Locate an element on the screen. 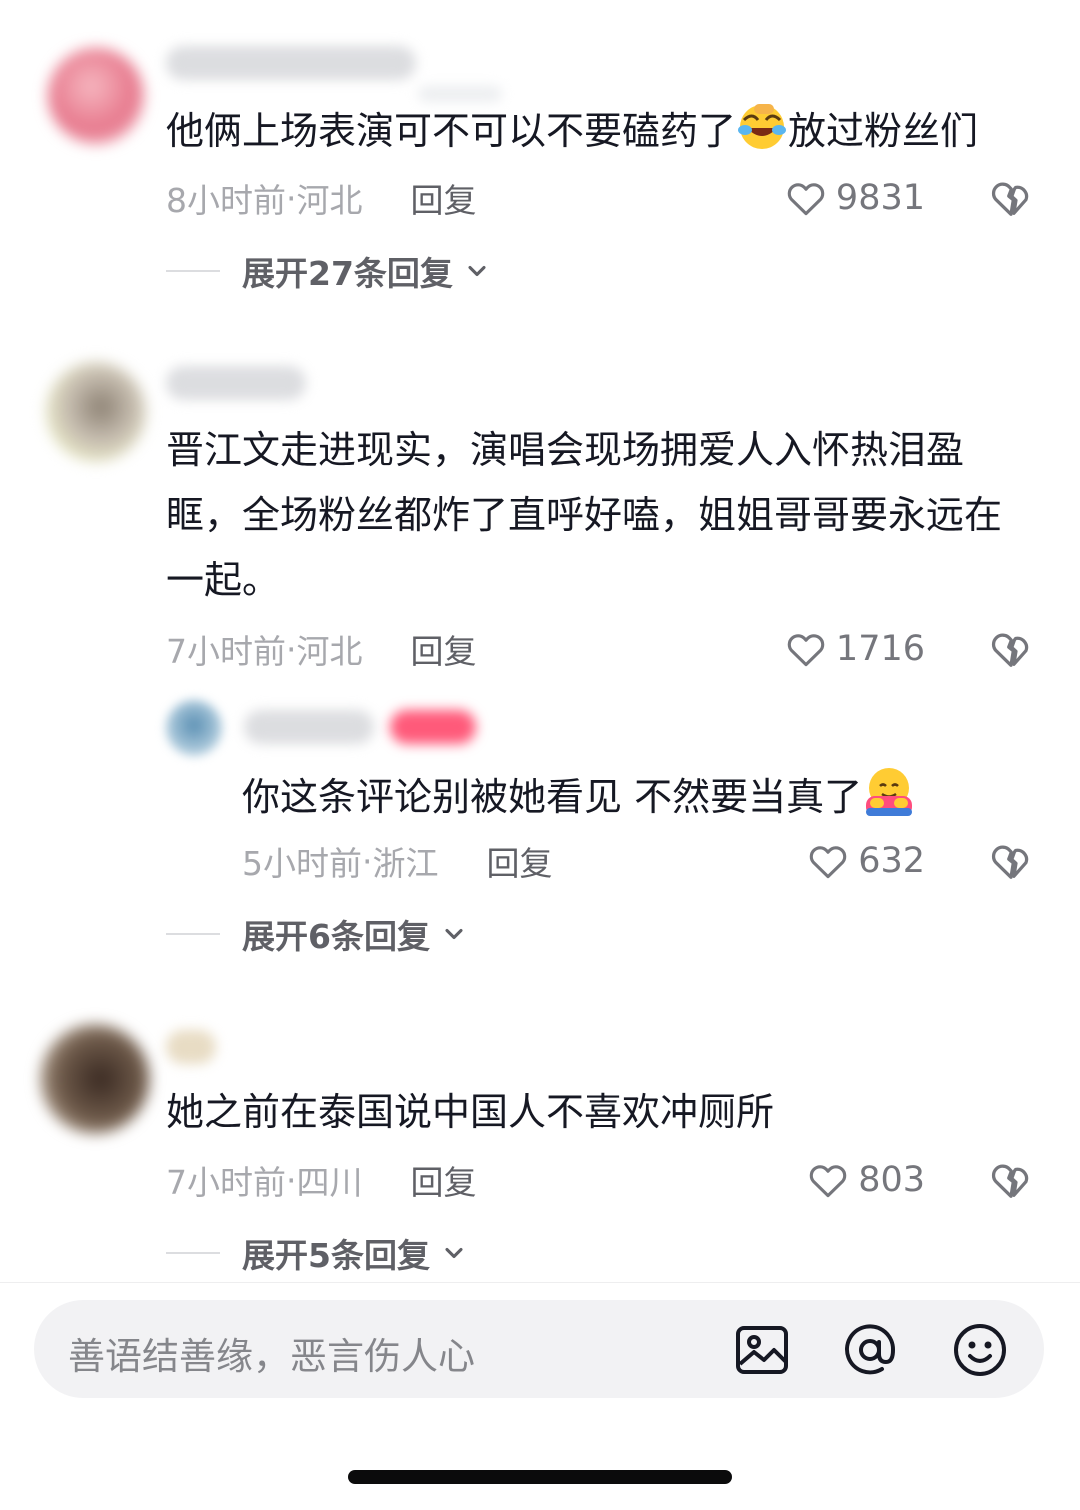 The height and width of the screenshot is (1510, 1080). reply-meta: 5小时前 · 浙江 回复 is located at coordinates (397, 861).